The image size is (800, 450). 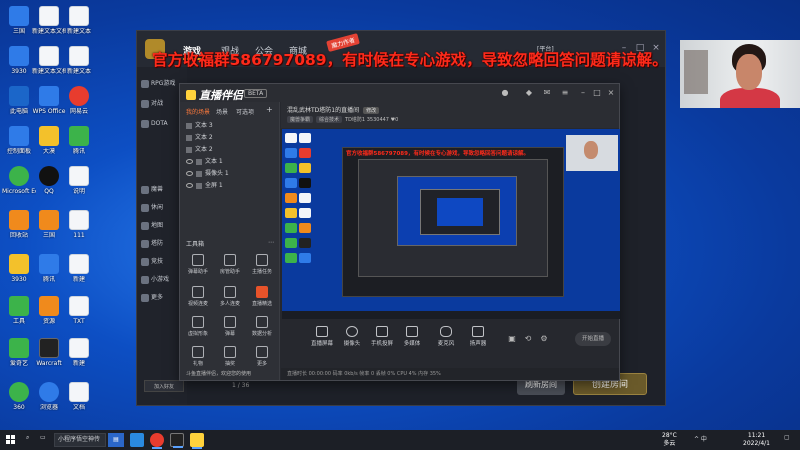 I want to click on speaker-icon, so click(x=478, y=331).